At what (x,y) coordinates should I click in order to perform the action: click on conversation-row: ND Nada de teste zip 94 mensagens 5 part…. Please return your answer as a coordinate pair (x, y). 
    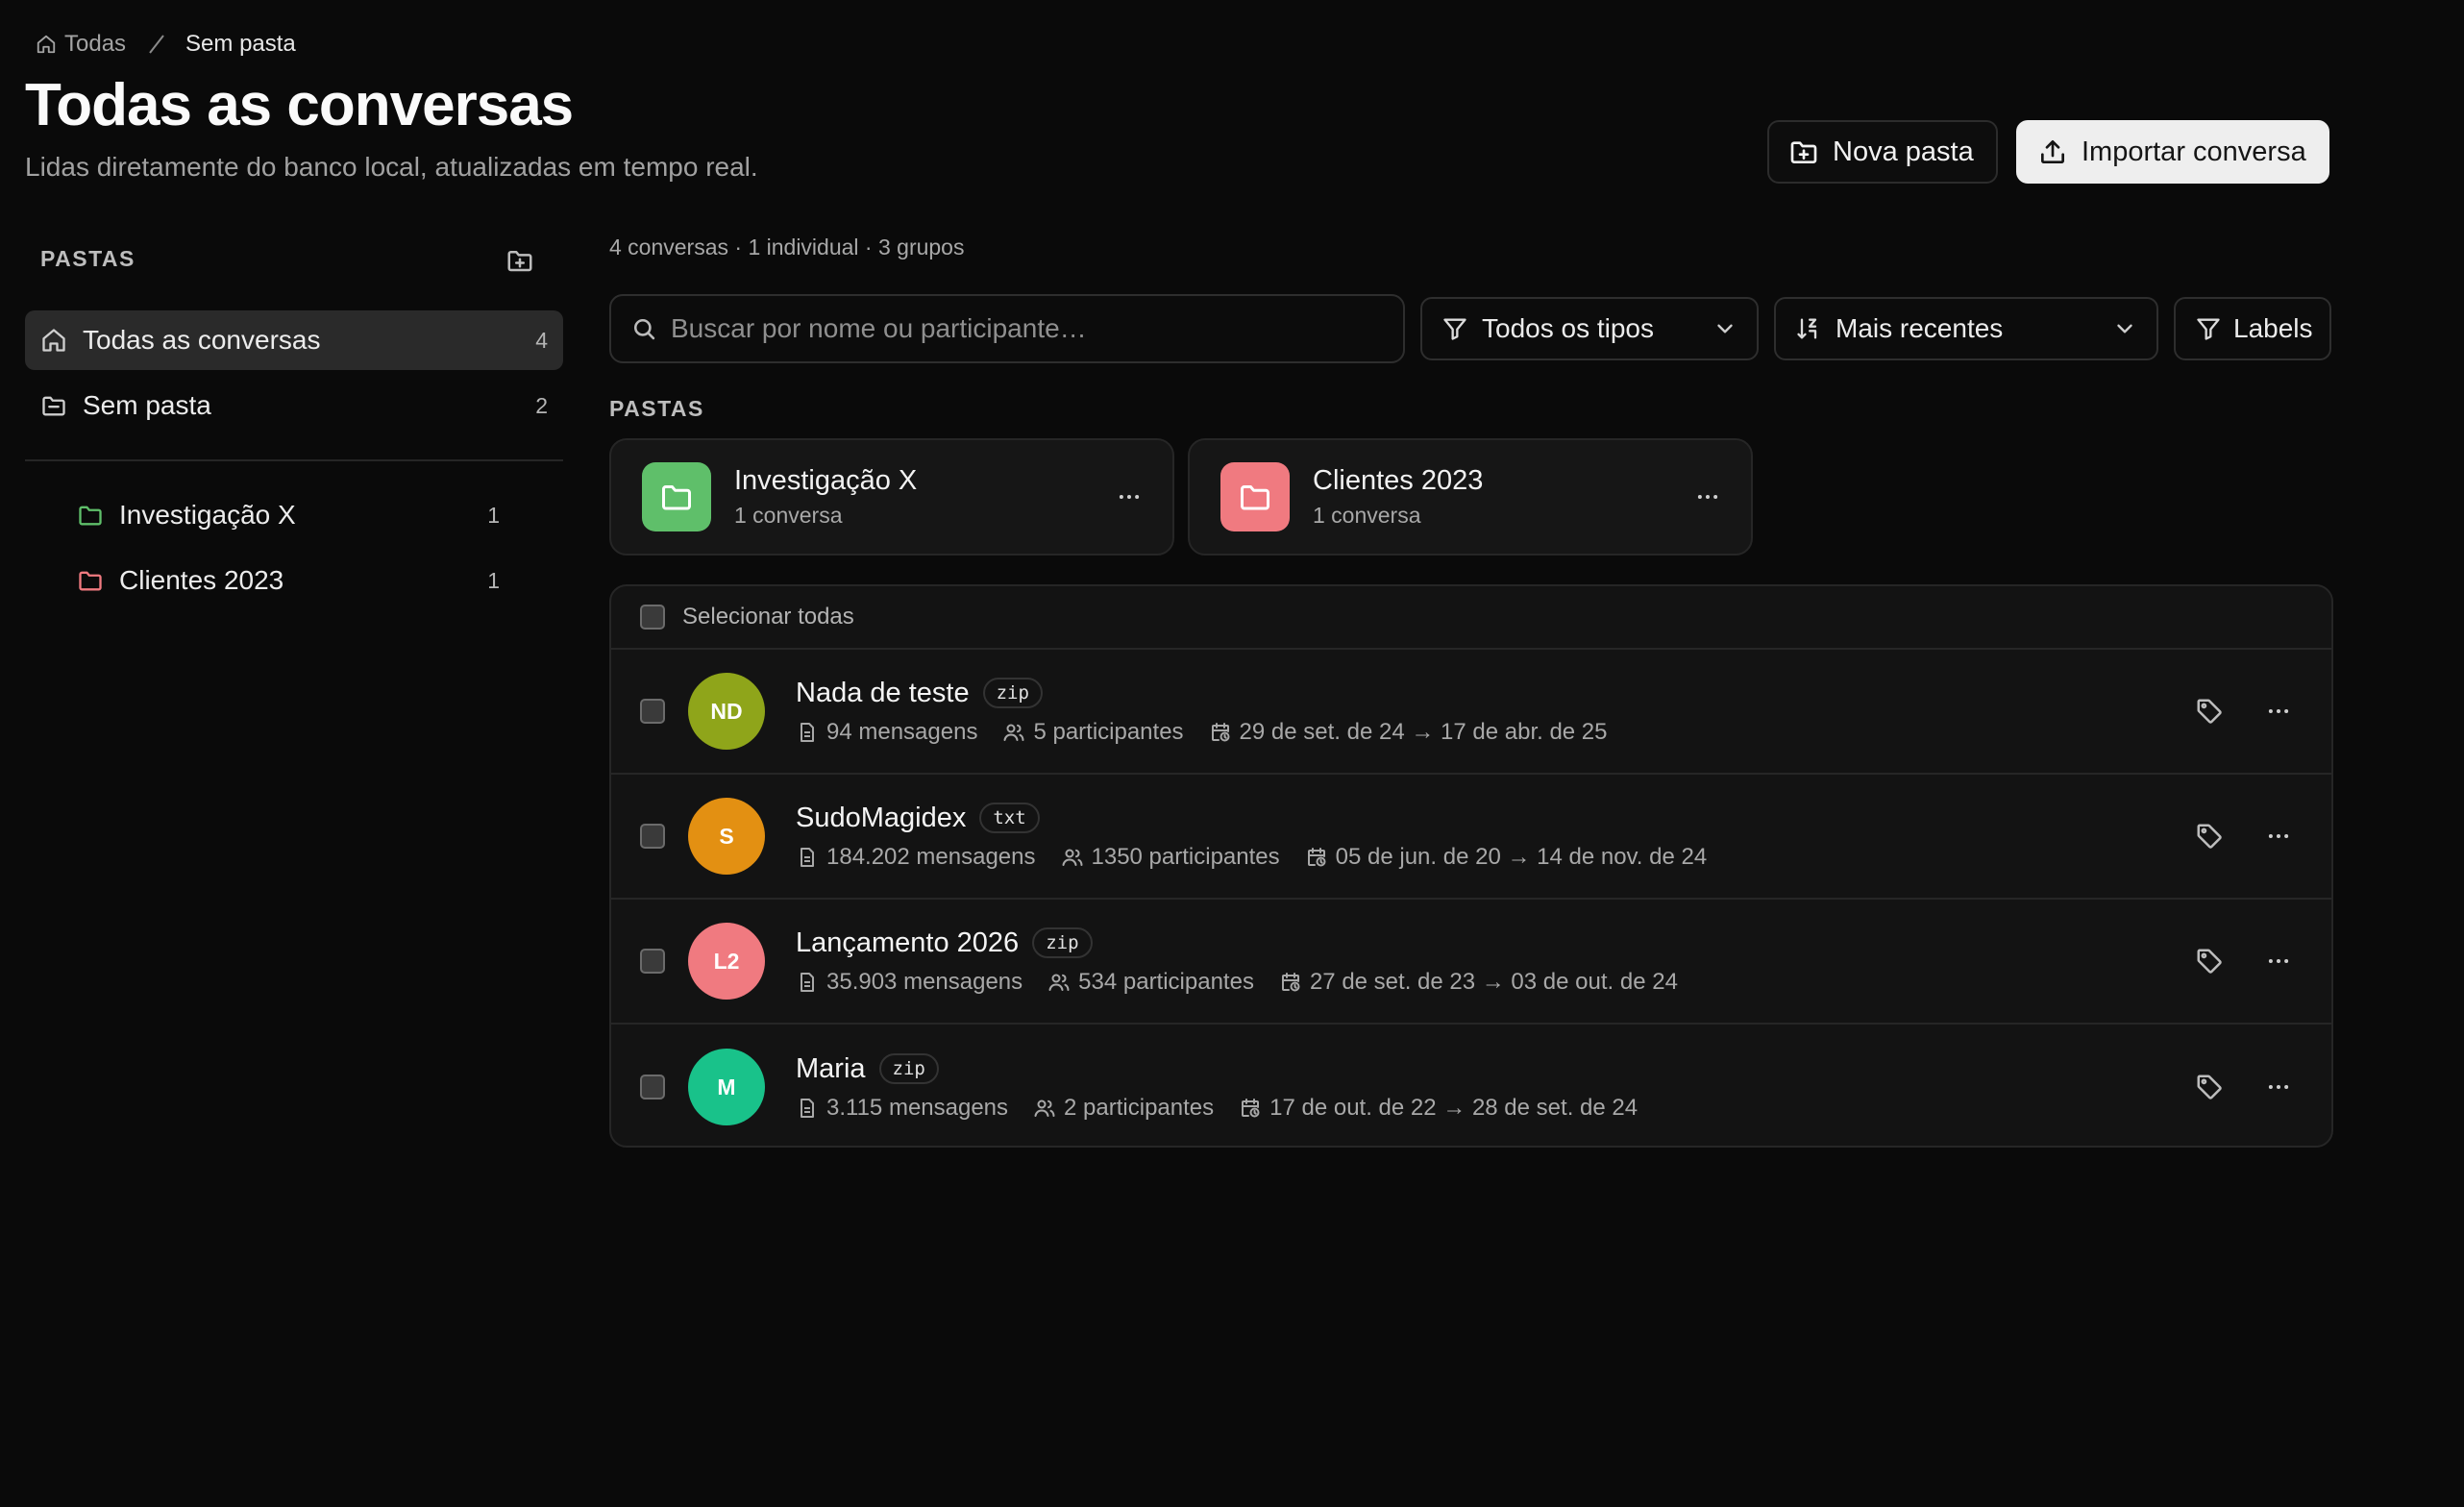
    Looking at the image, I should click on (1471, 712).